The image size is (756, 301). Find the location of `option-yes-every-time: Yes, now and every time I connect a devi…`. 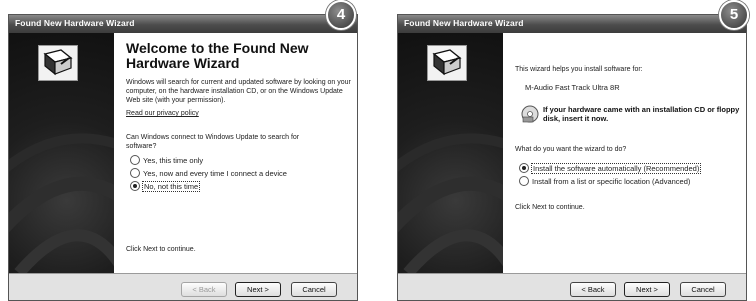

option-yes-every-time: Yes, now and every time I connect a devi… is located at coordinates (208, 174).